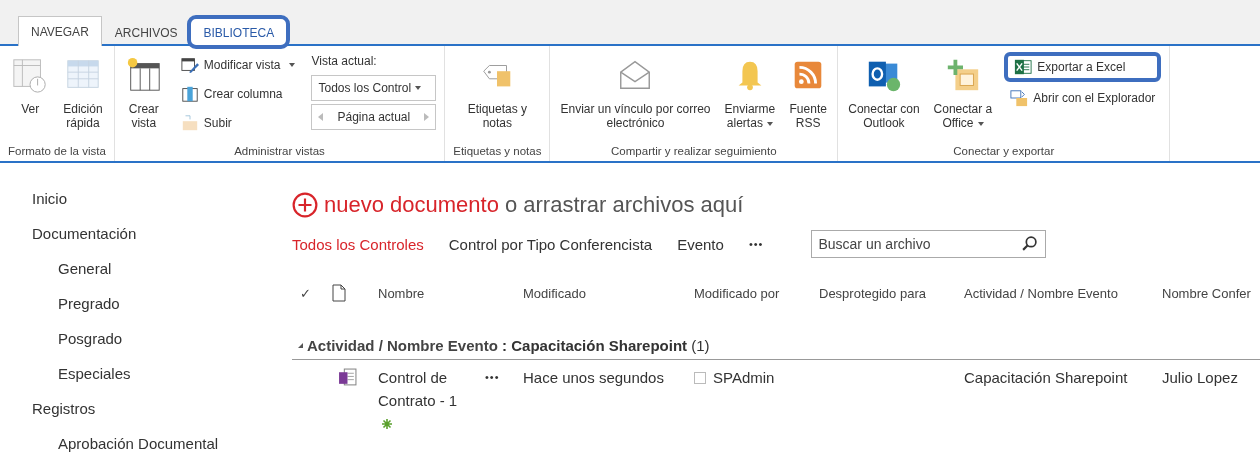  I want to click on group-header: Actividad / Nombre Evento : Capacitación Sharepoint (1), so click(508, 345).